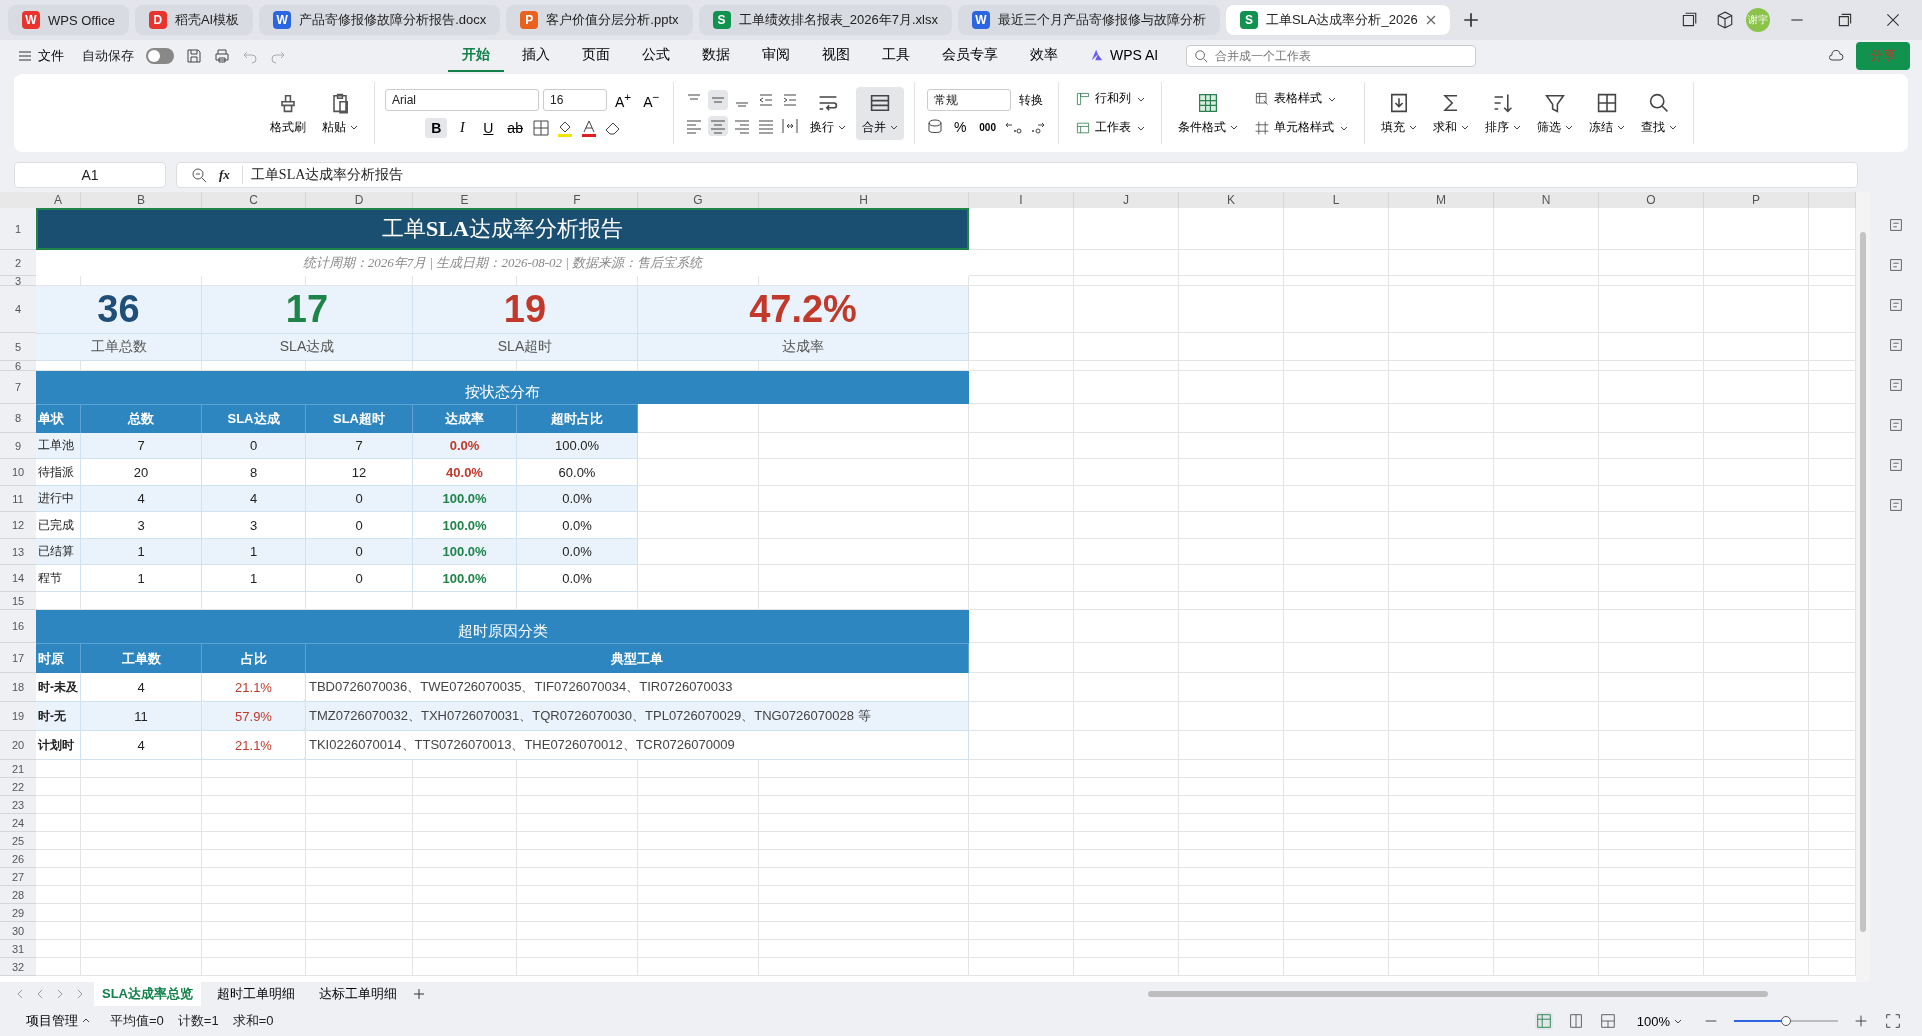 The height and width of the screenshot is (1036, 1922). What do you see at coordinates (307, 309) in the screenshot?
I see `kpi-value: 17` at bounding box center [307, 309].